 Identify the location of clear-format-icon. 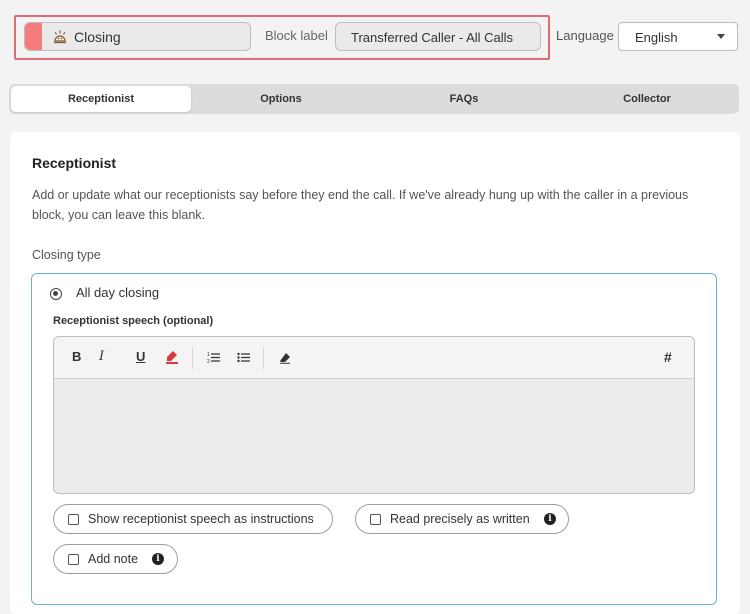
(285, 358).